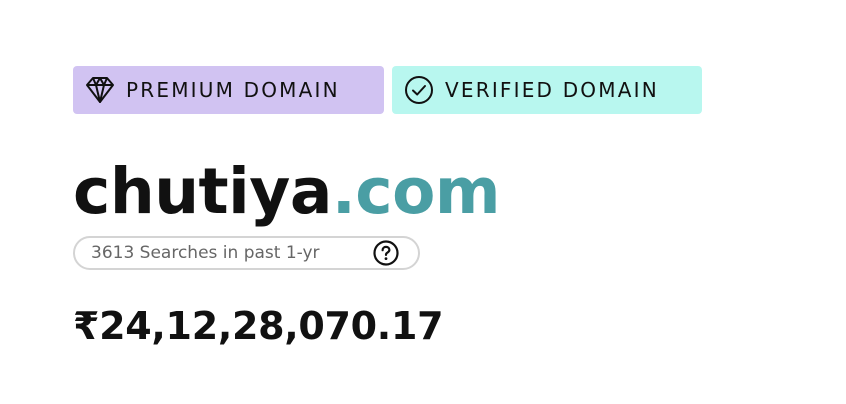 The image size is (846, 404). What do you see at coordinates (386, 253) in the screenshot?
I see `question-circle-icon` at bounding box center [386, 253].